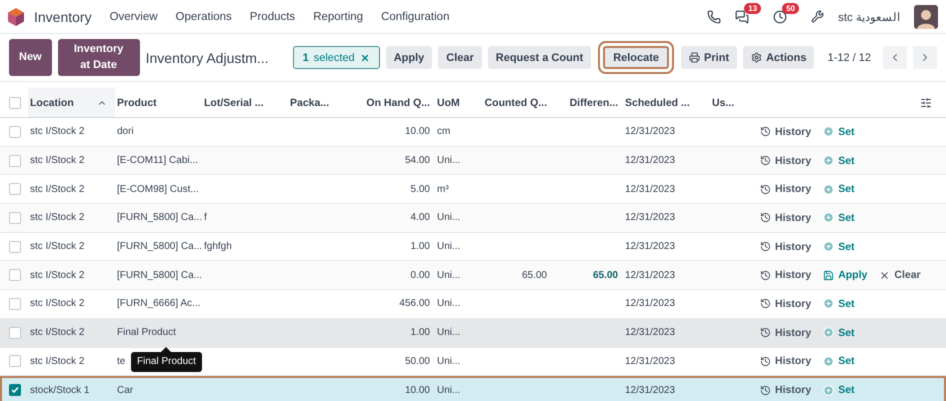 The image size is (946, 401). Describe the element at coordinates (473, 161) in the screenshot. I see `table-row: stc I/Stock 2 [E-COM11] Cabi... 54.00 Uni... 12/31/2023 History Set` at that location.